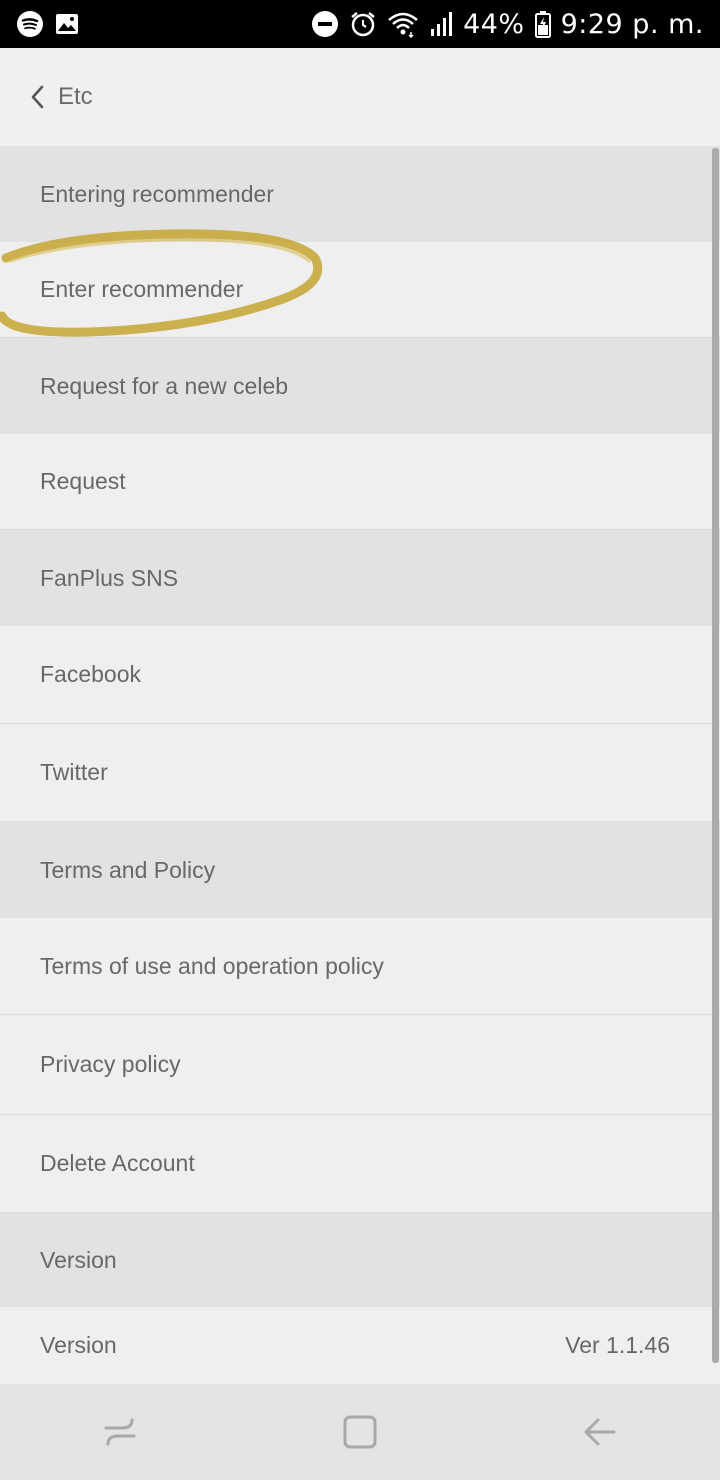 This screenshot has height=1480, width=720. What do you see at coordinates (75, 96) in the screenshot?
I see `page-title: Etc` at bounding box center [75, 96].